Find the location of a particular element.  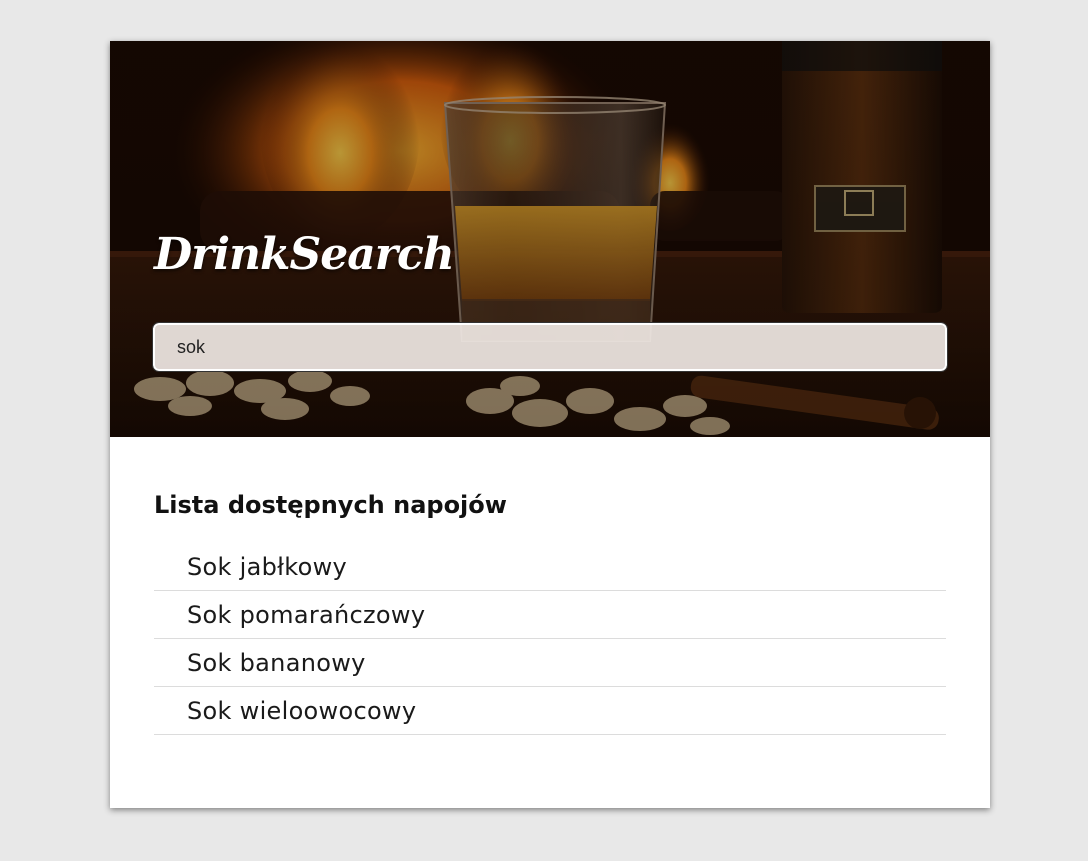

list-item: Sok pomarańczowy is located at coordinates (550, 615).